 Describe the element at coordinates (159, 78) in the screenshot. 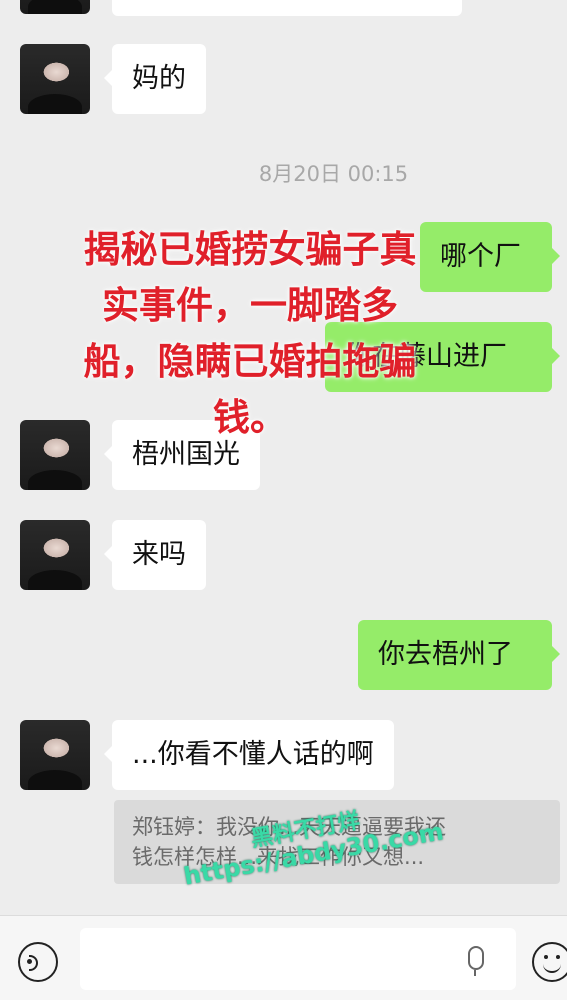

I see `message-text: 妈的` at that location.